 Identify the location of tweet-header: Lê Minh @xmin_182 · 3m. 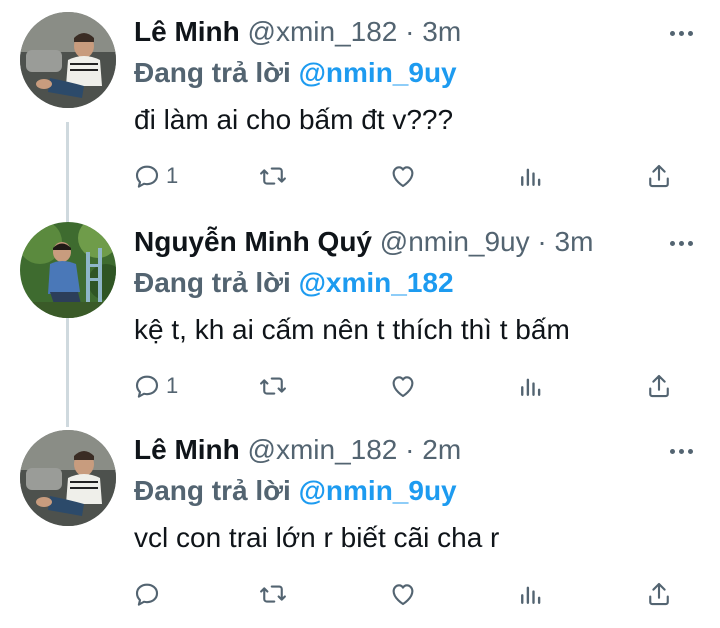
(397, 32).